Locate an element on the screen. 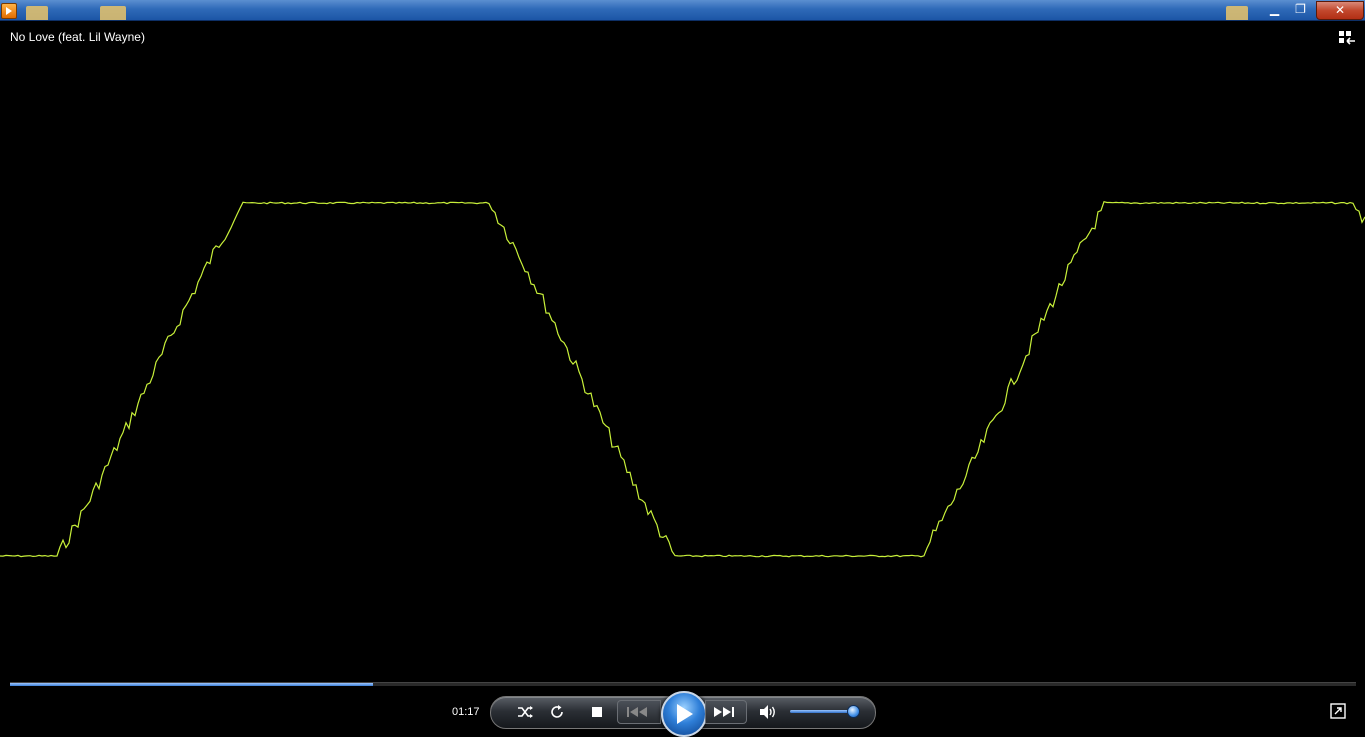 The height and width of the screenshot is (737, 1365). seek-progress is located at coordinates (192, 684).